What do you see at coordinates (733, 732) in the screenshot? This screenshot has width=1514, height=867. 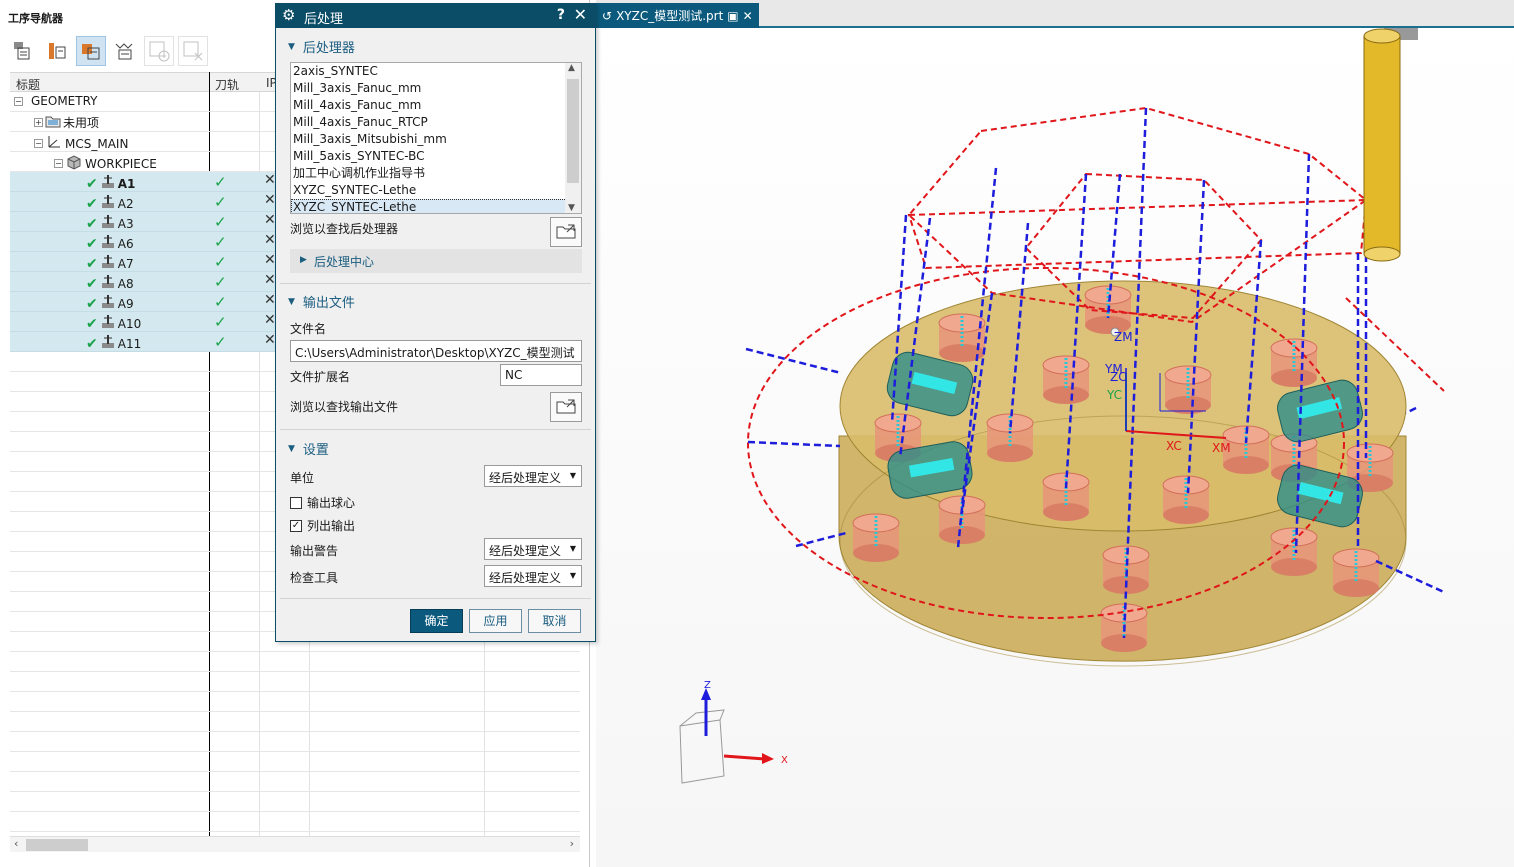 I see `view-triad: Z X` at bounding box center [733, 732].